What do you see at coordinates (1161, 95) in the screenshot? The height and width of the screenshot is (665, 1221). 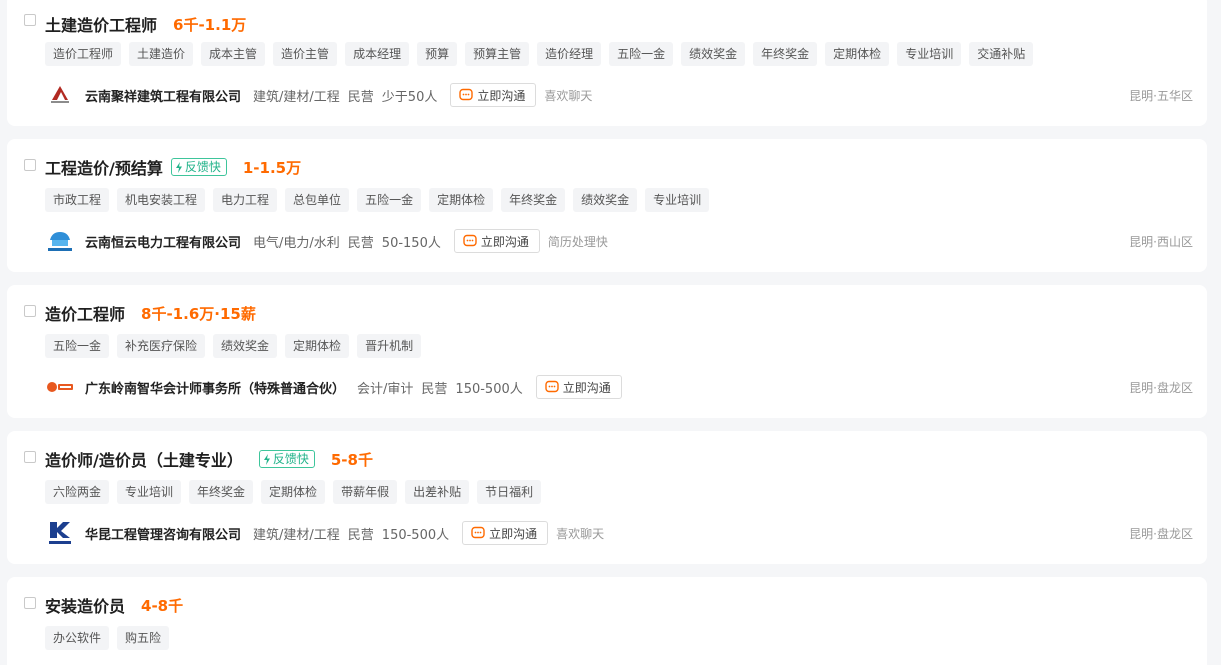 I see `job-location: 昆明·五华区` at bounding box center [1161, 95].